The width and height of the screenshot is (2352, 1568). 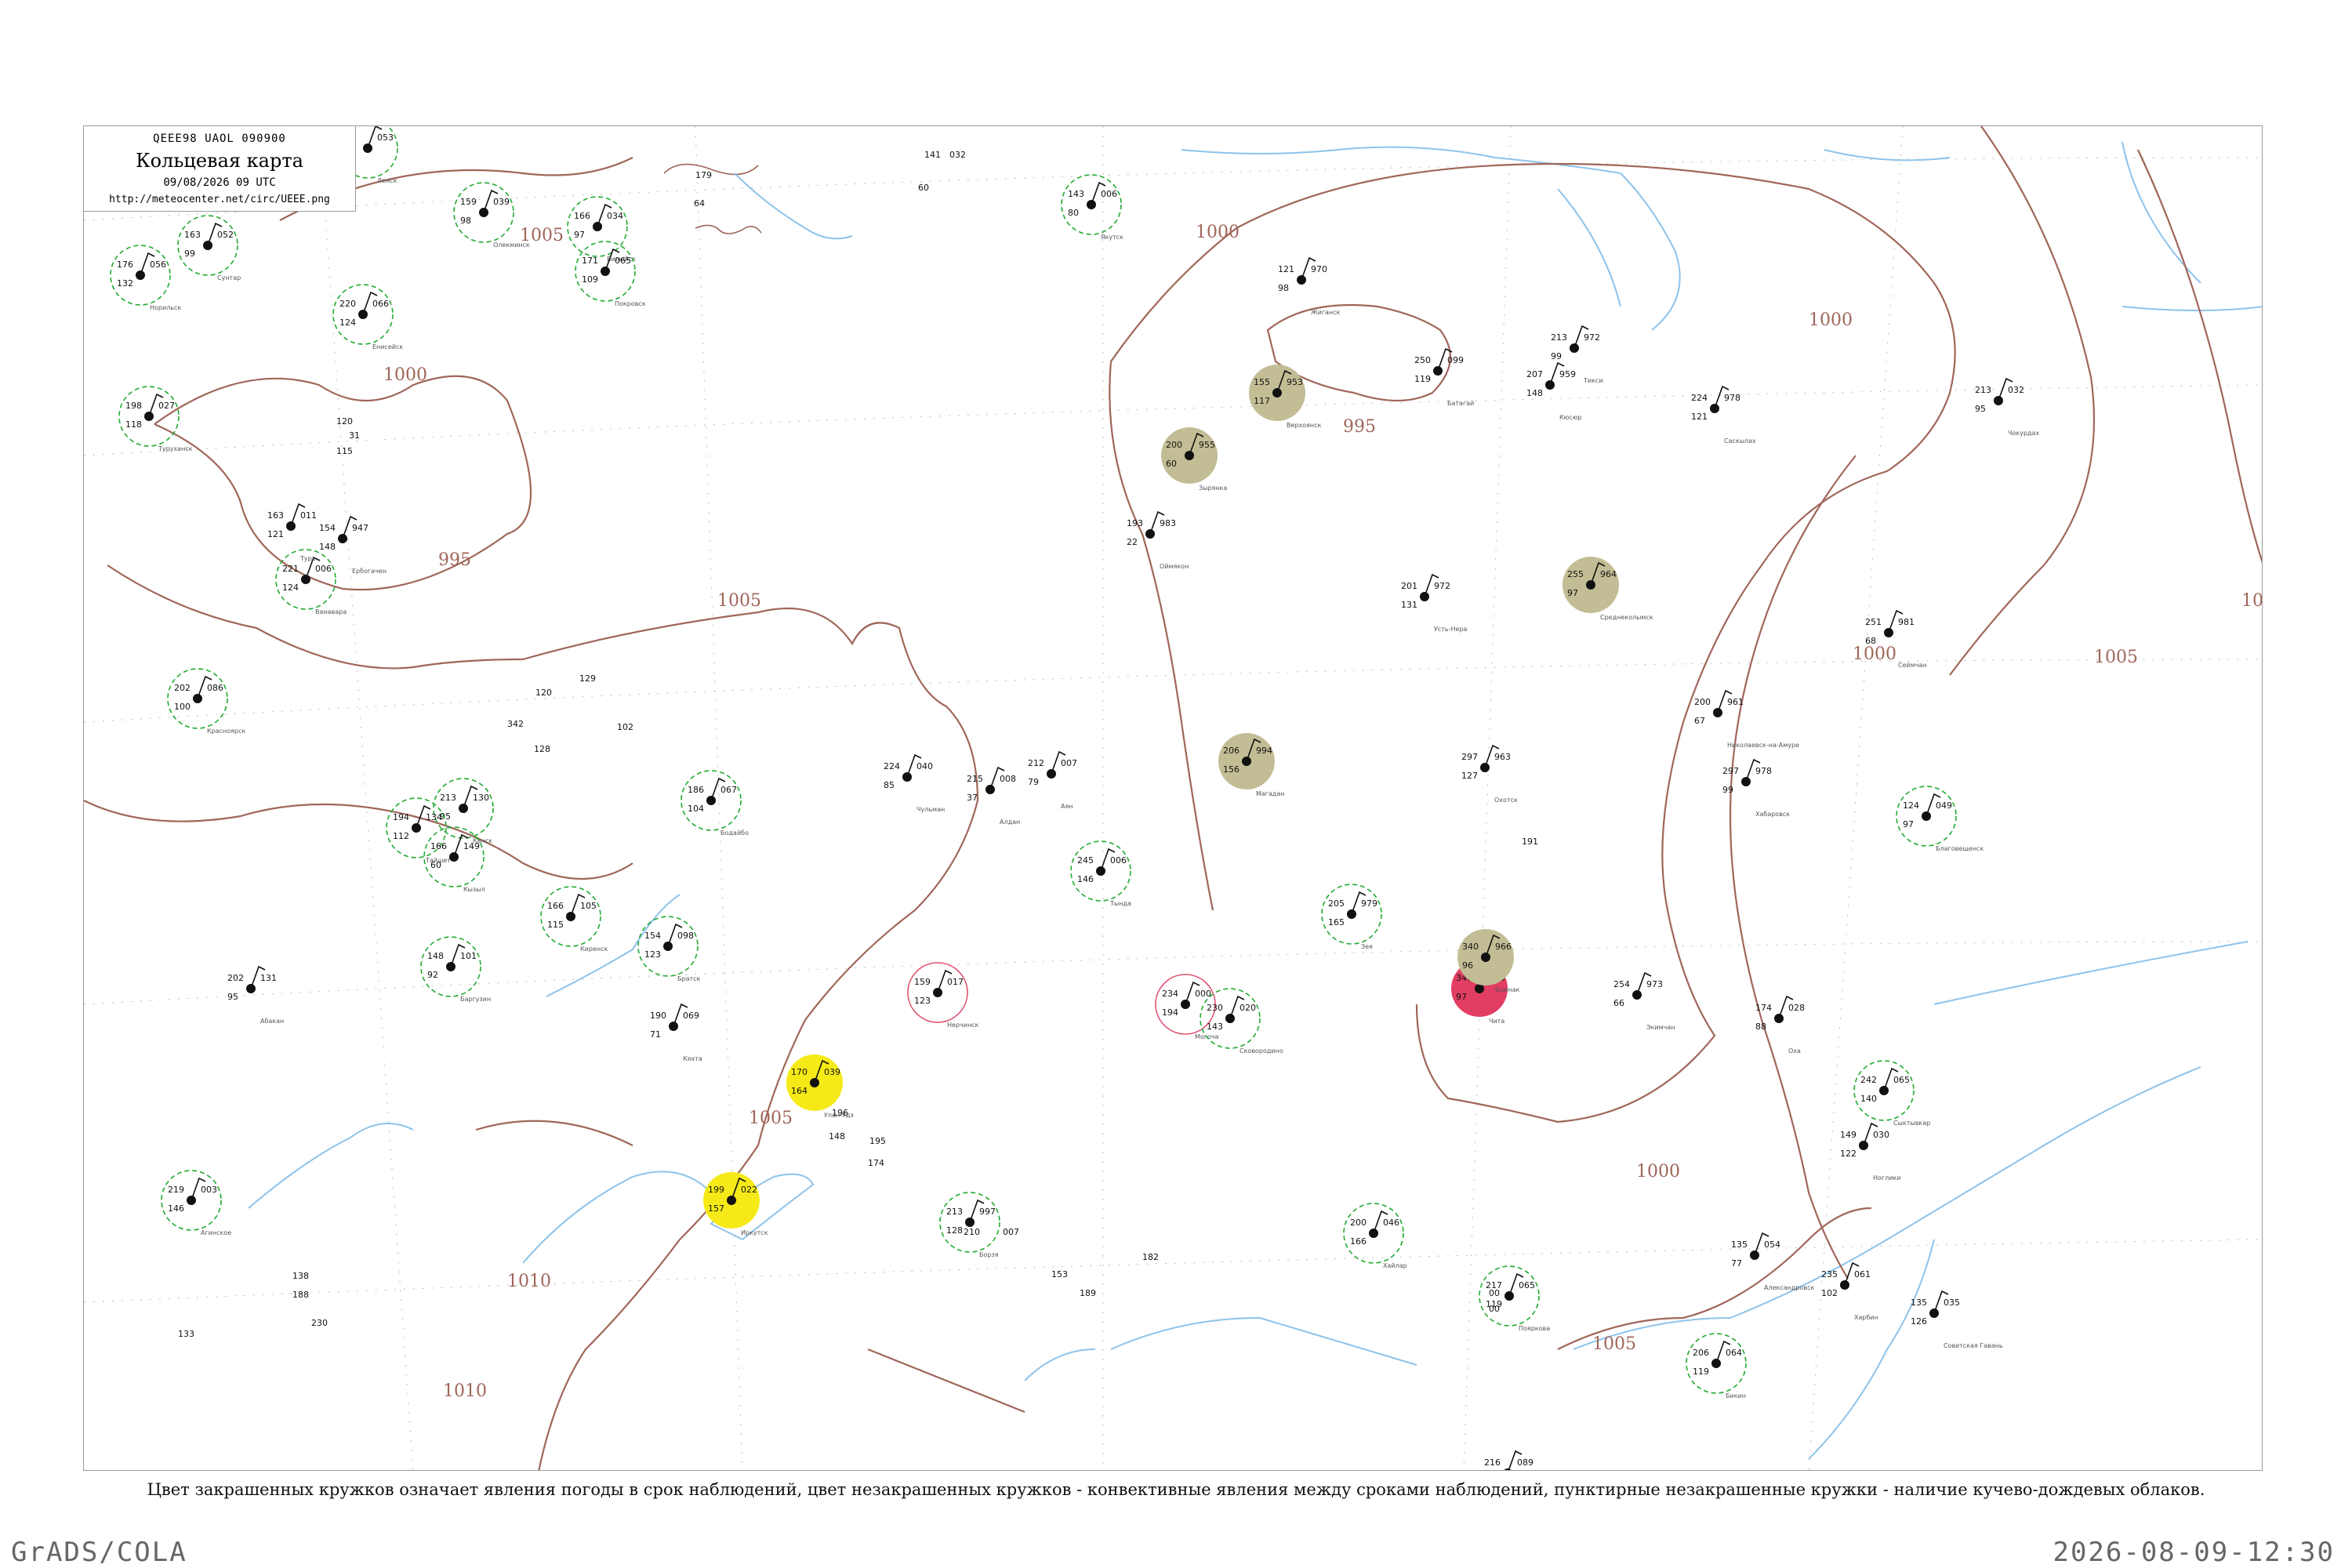 I want to click on station-dewpoint: 88, so click(x=1760, y=1027).